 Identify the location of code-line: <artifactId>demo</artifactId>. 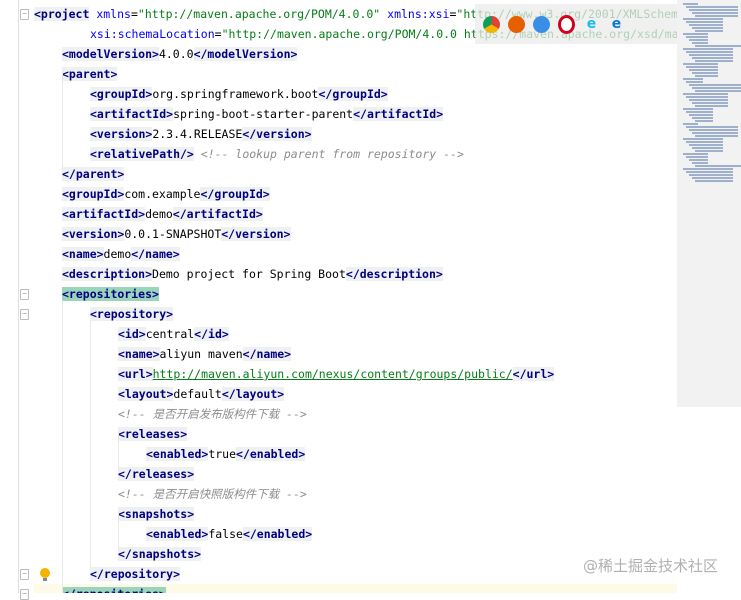
(338, 214).